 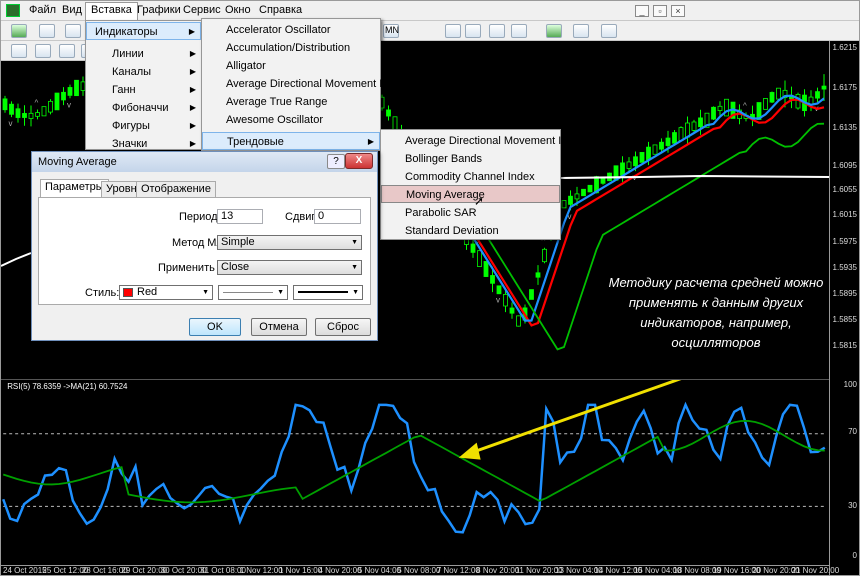 What do you see at coordinates (166, 292) in the screenshot?
I see `style-color-select: Red ▼` at bounding box center [166, 292].